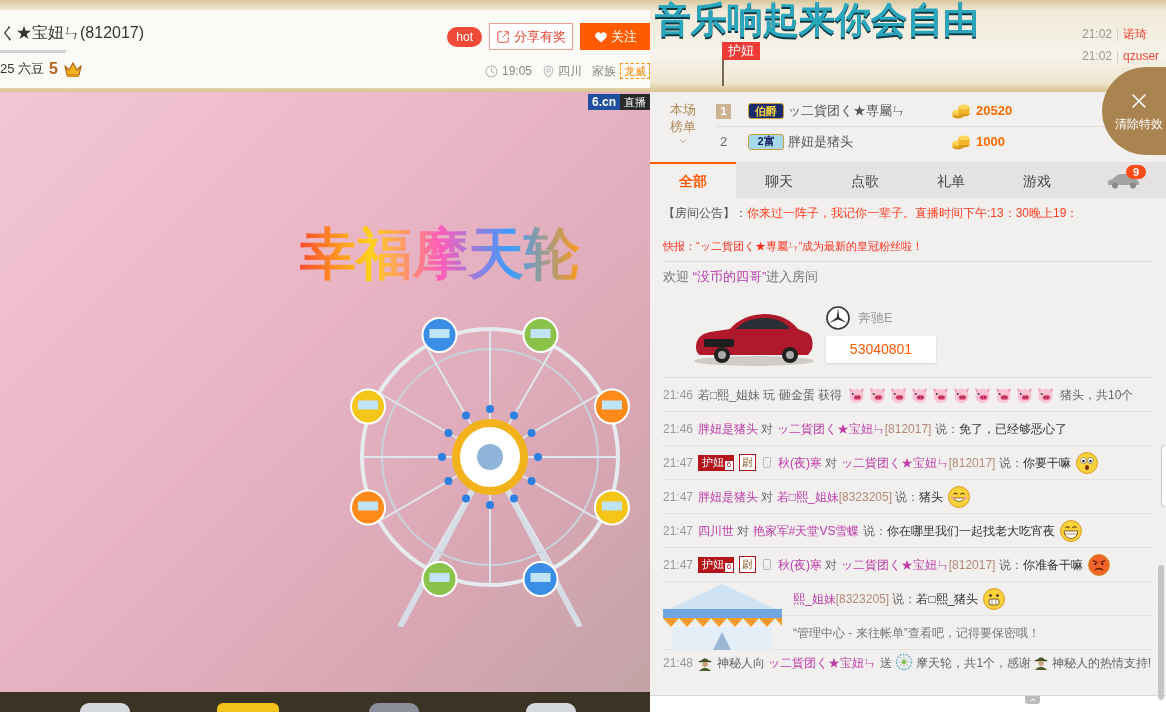 This screenshot has width=1166, height=712. Describe the element at coordinates (741, 51) in the screenshot. I see `flag-label: 护妞` at that location.